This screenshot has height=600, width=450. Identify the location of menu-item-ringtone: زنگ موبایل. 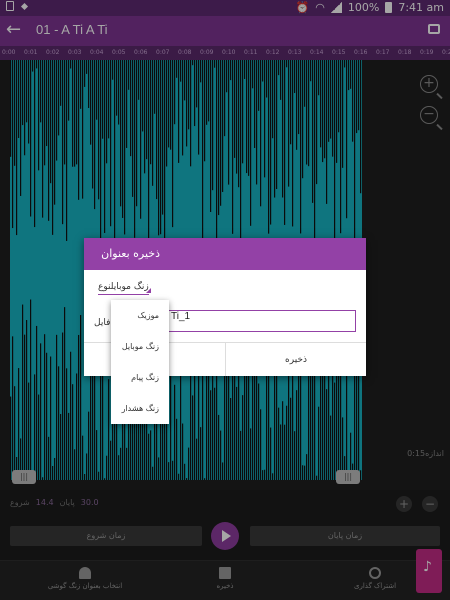
(140, 346).